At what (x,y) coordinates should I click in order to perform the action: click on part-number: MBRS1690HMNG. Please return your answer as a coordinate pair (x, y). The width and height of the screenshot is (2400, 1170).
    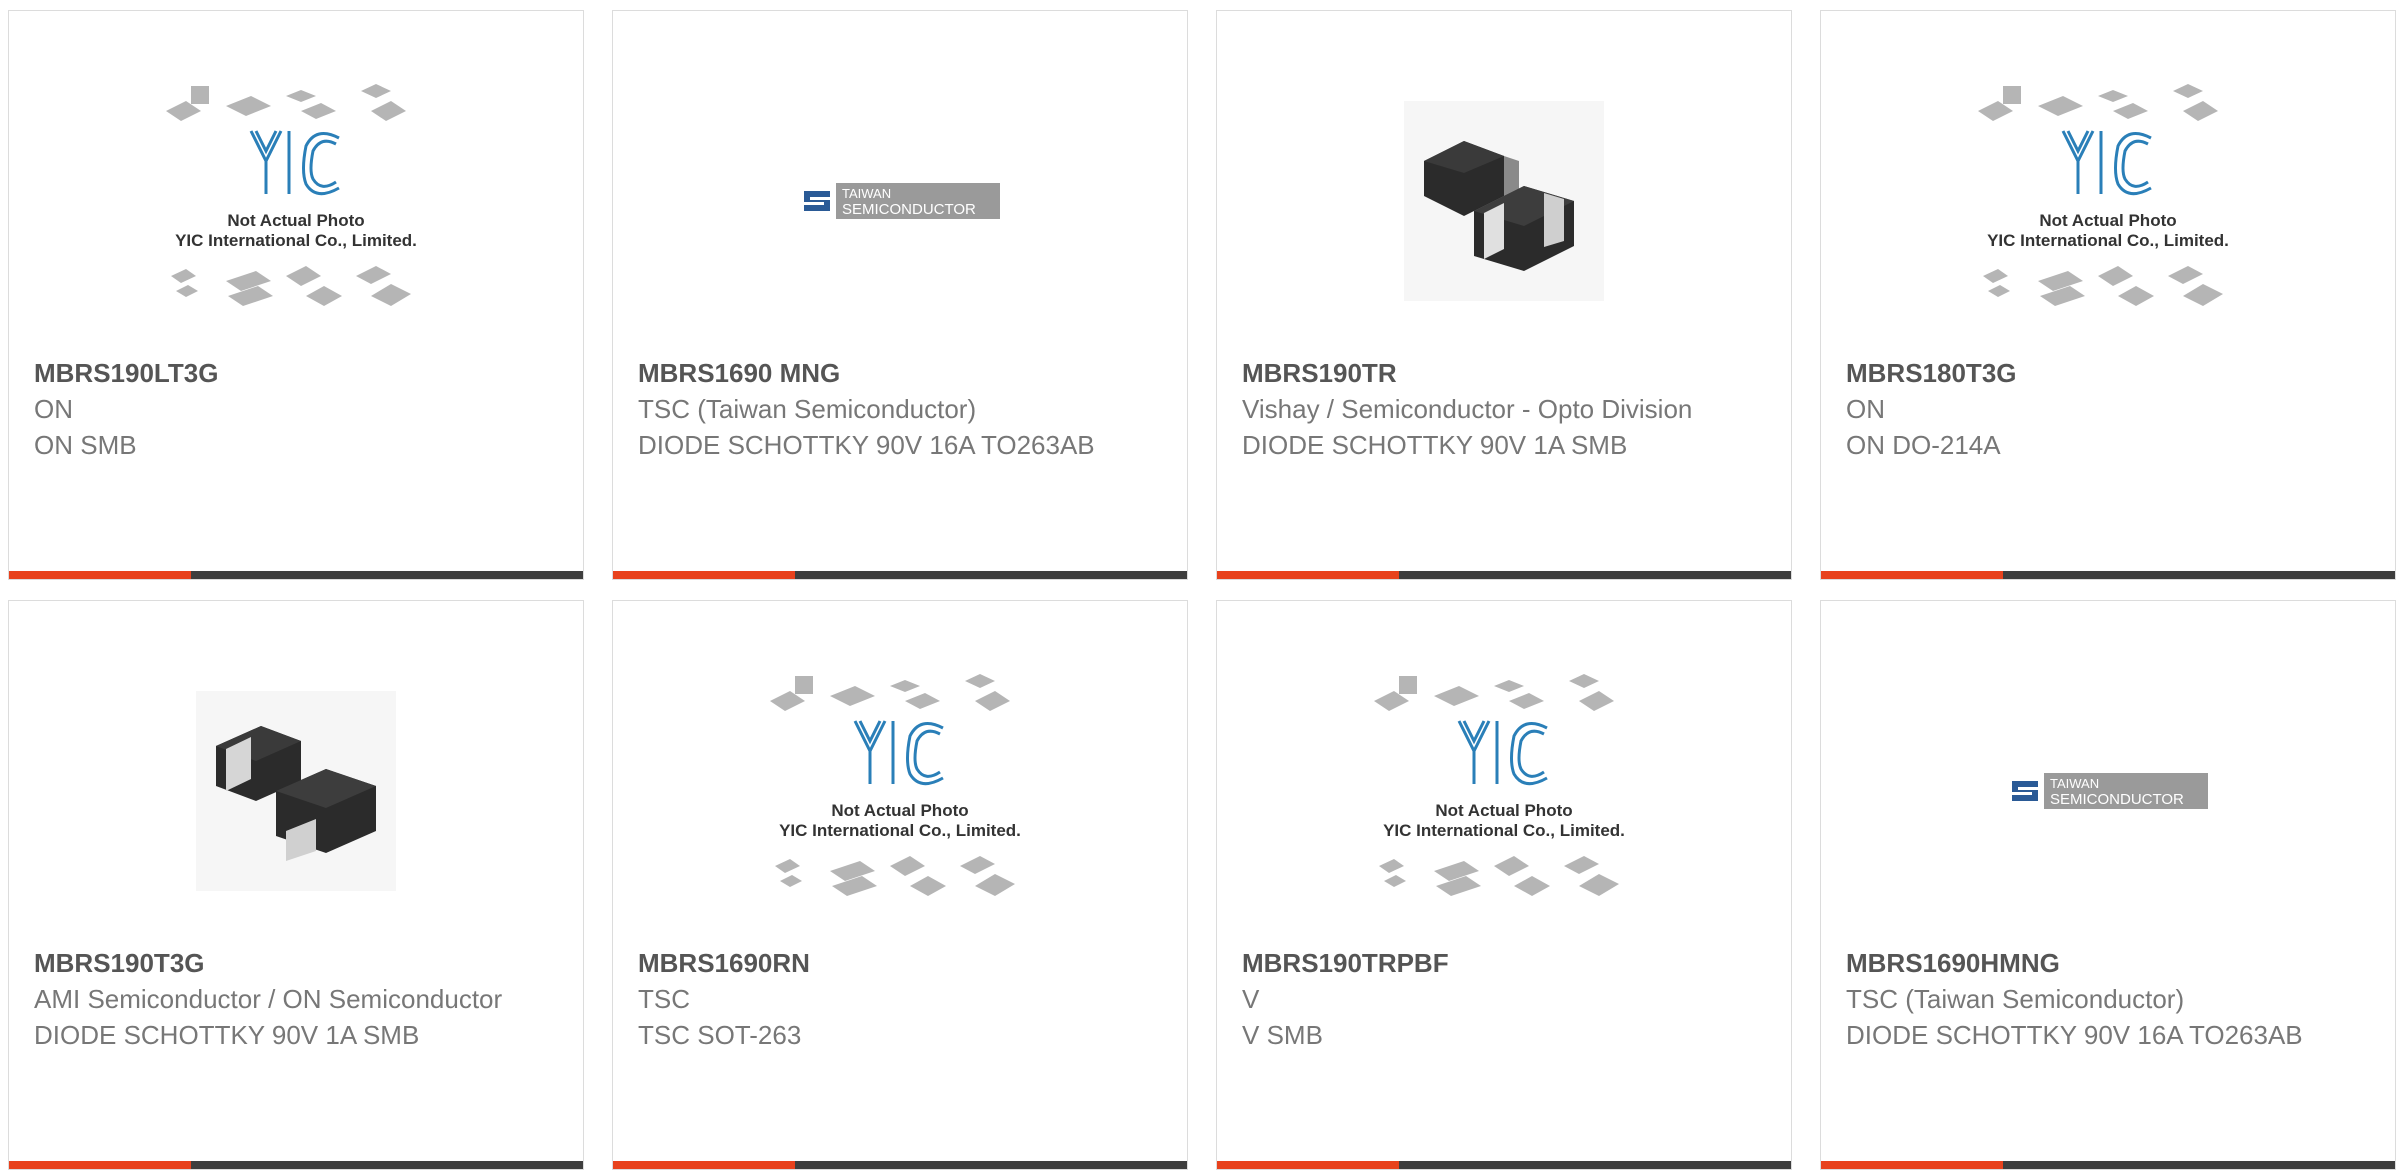
    Looking at the image, I should click on (2106, 963).